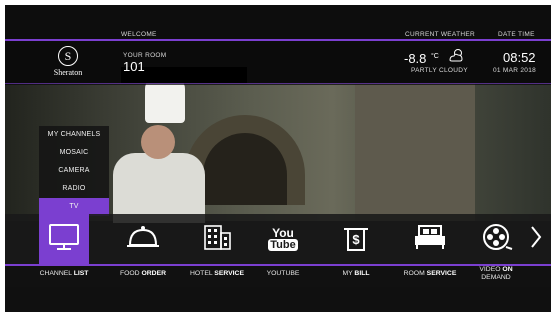 The image size is (556, 317). I want to click on datetime-label: DATE TIME, so click(516, 34).